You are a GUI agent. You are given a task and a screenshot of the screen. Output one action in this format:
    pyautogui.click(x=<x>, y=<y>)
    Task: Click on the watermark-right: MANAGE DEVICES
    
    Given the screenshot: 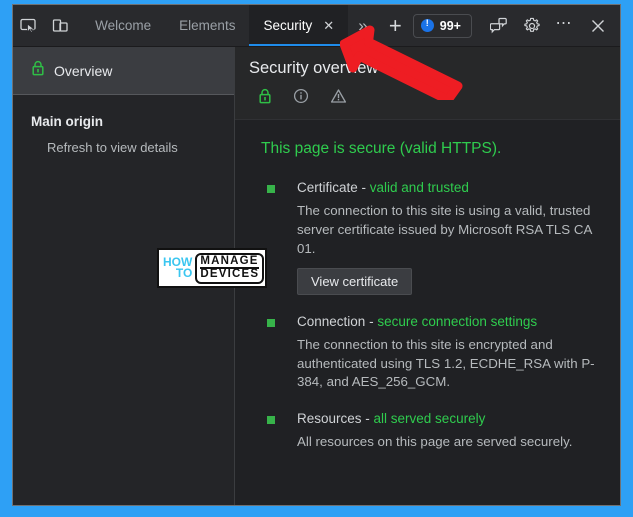 What is the action you would take?
    pyautogui.click(x=230, y=268)
    